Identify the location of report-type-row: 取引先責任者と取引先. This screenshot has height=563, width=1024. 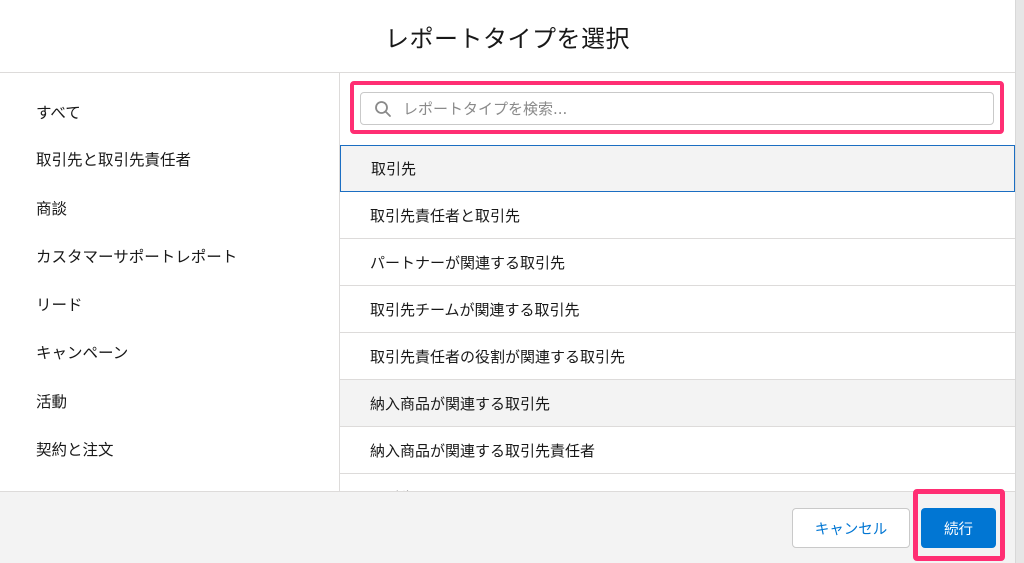
(677, 215).